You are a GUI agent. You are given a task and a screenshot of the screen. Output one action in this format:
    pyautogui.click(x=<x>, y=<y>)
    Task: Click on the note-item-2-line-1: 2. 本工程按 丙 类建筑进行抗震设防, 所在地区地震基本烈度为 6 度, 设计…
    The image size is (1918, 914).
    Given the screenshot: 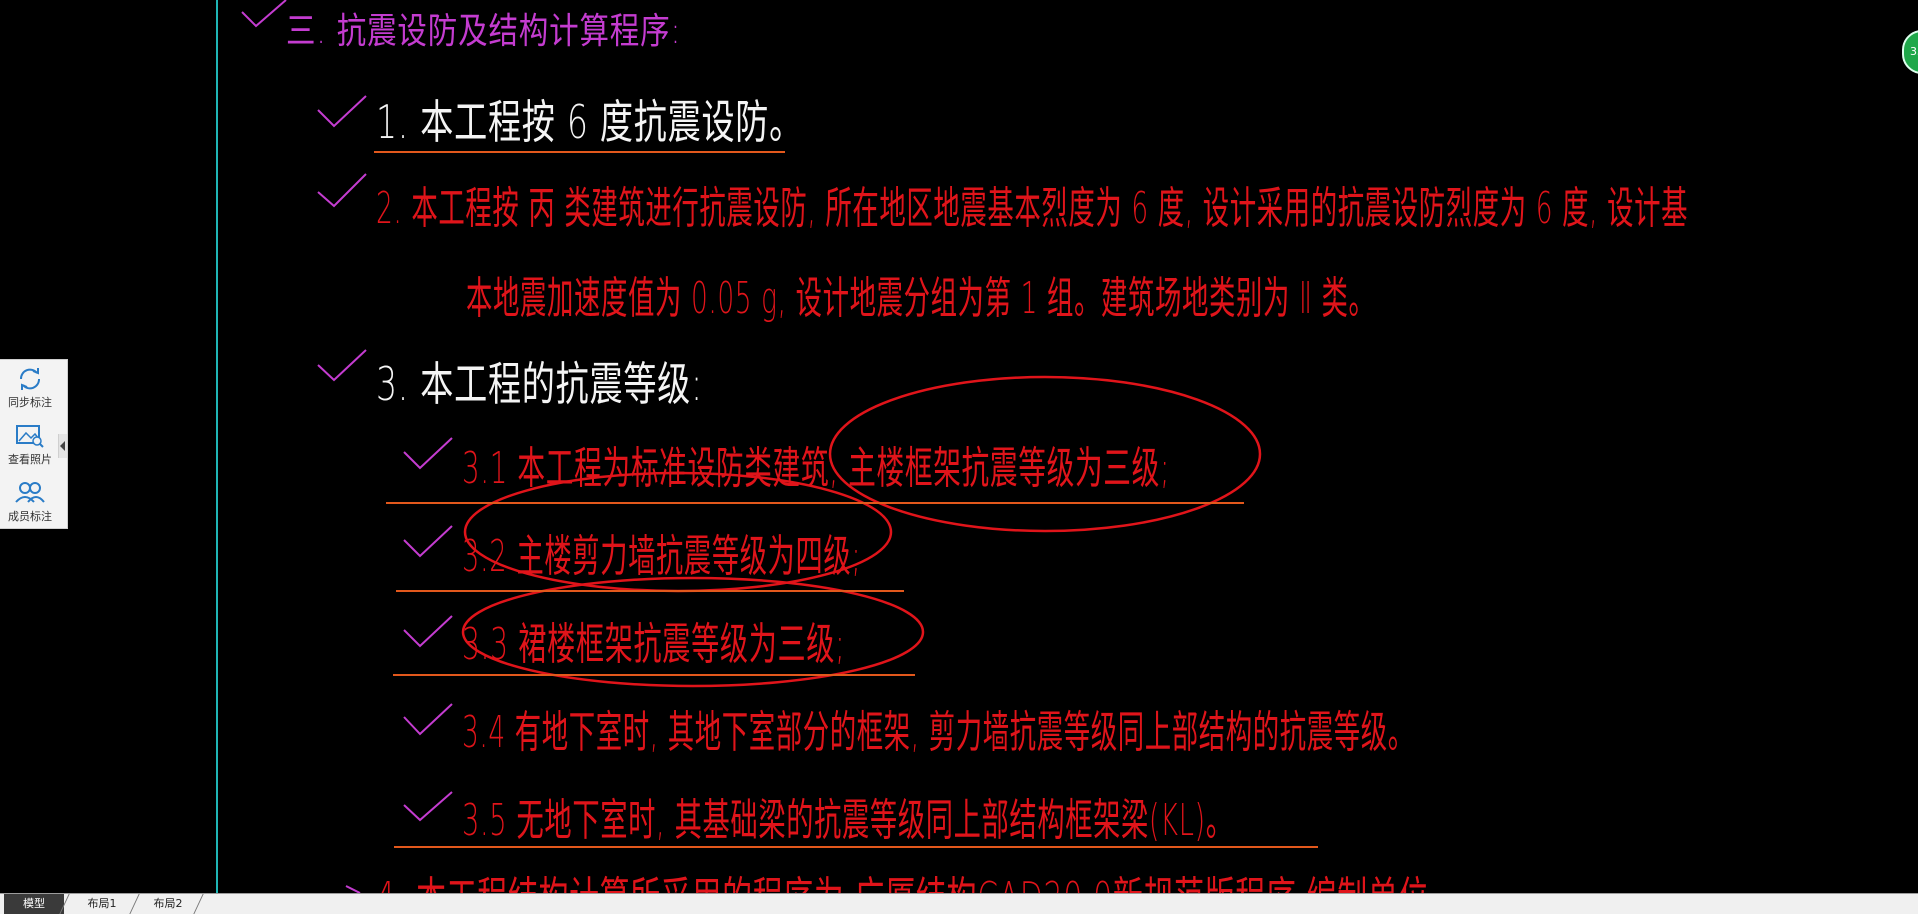 What is the action you would take?
    pyautogui.click(x=1032, y=208)
    